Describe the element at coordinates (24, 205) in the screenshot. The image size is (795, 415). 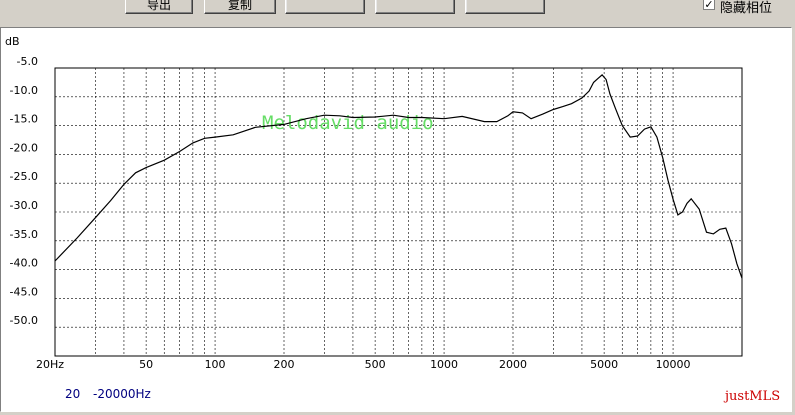
I see `y-tick-label: -30.0` at that location.